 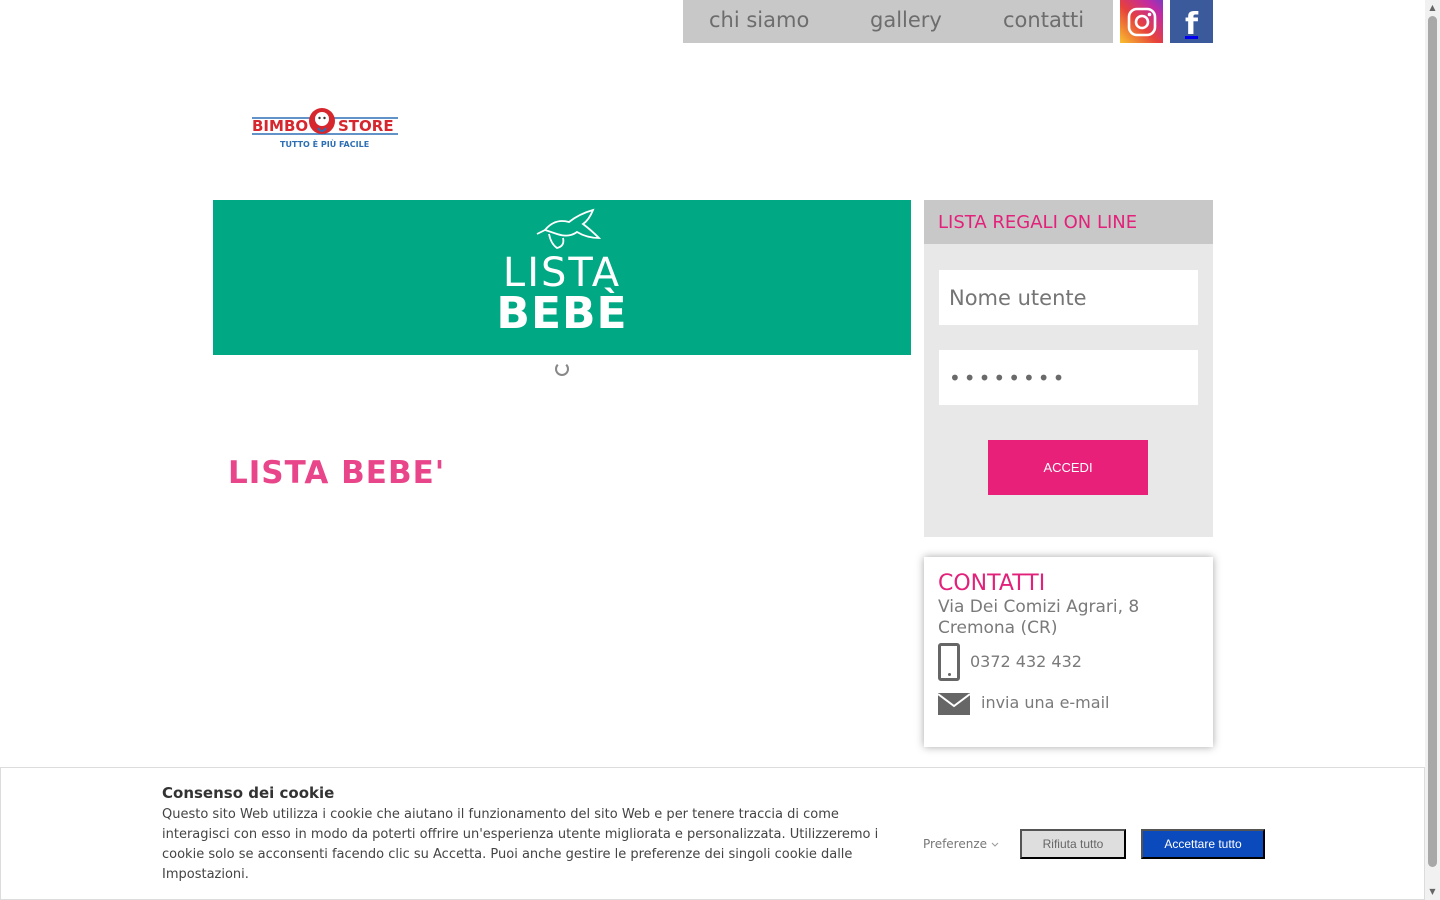 I want to click on top-nav: chi siamo gallery contatti, so click(x=898, y=21).